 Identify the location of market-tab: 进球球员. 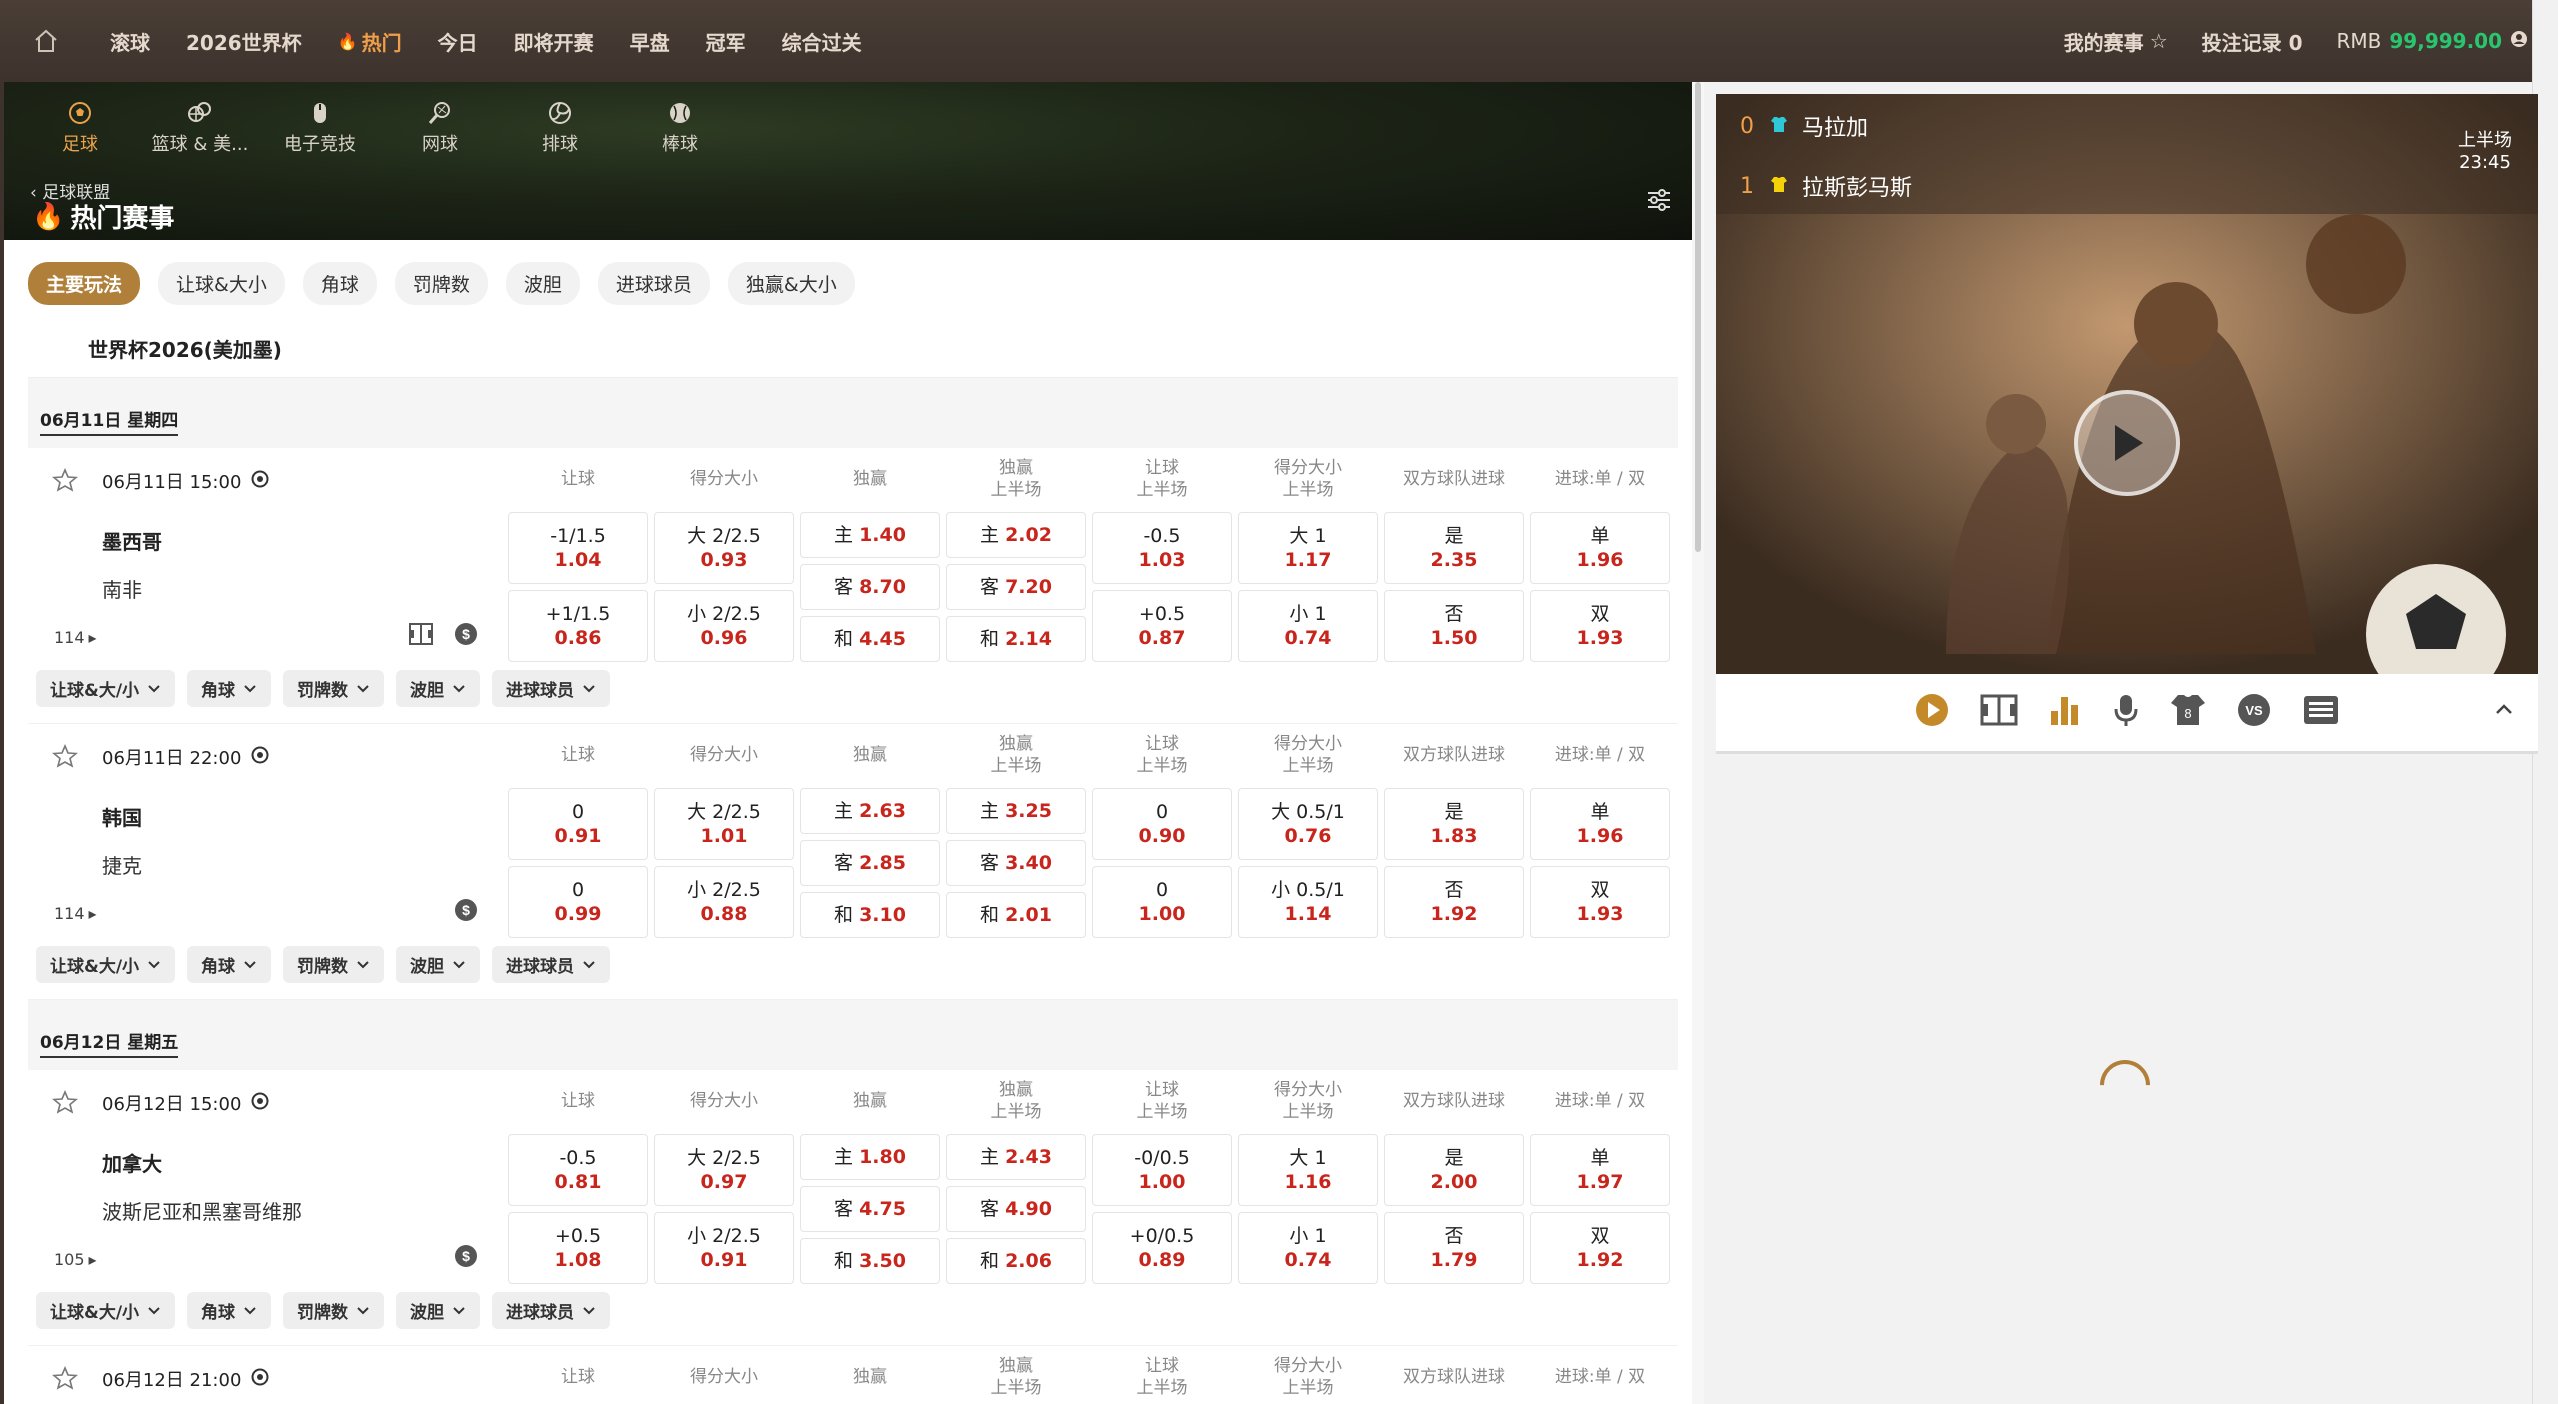
(653, 283).